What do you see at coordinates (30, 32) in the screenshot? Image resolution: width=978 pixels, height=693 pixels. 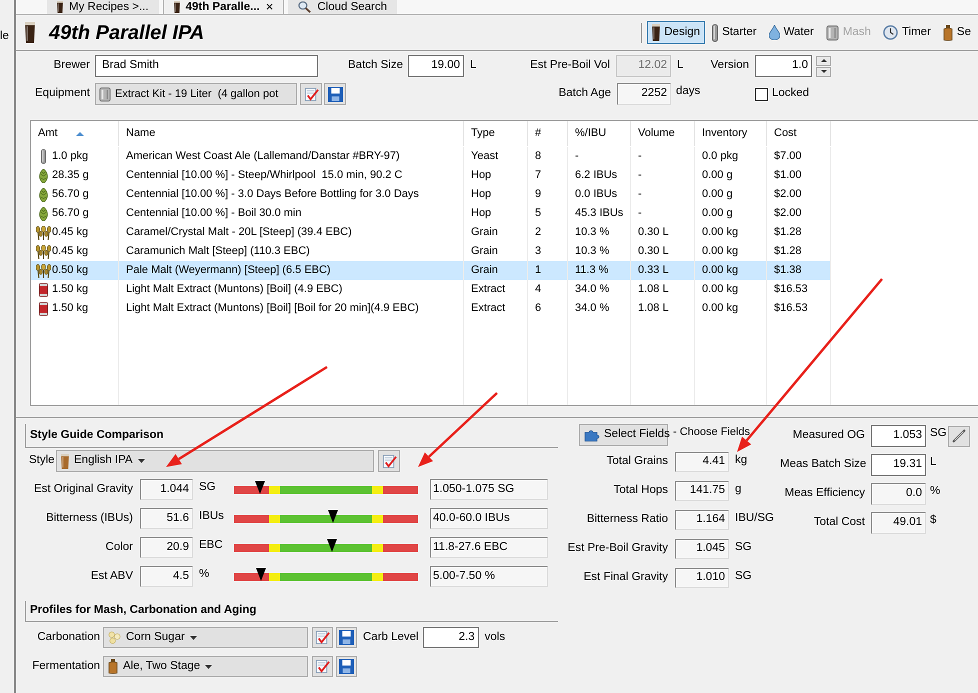 I see `beer-glass-icon` at bounding box center [30, 32].